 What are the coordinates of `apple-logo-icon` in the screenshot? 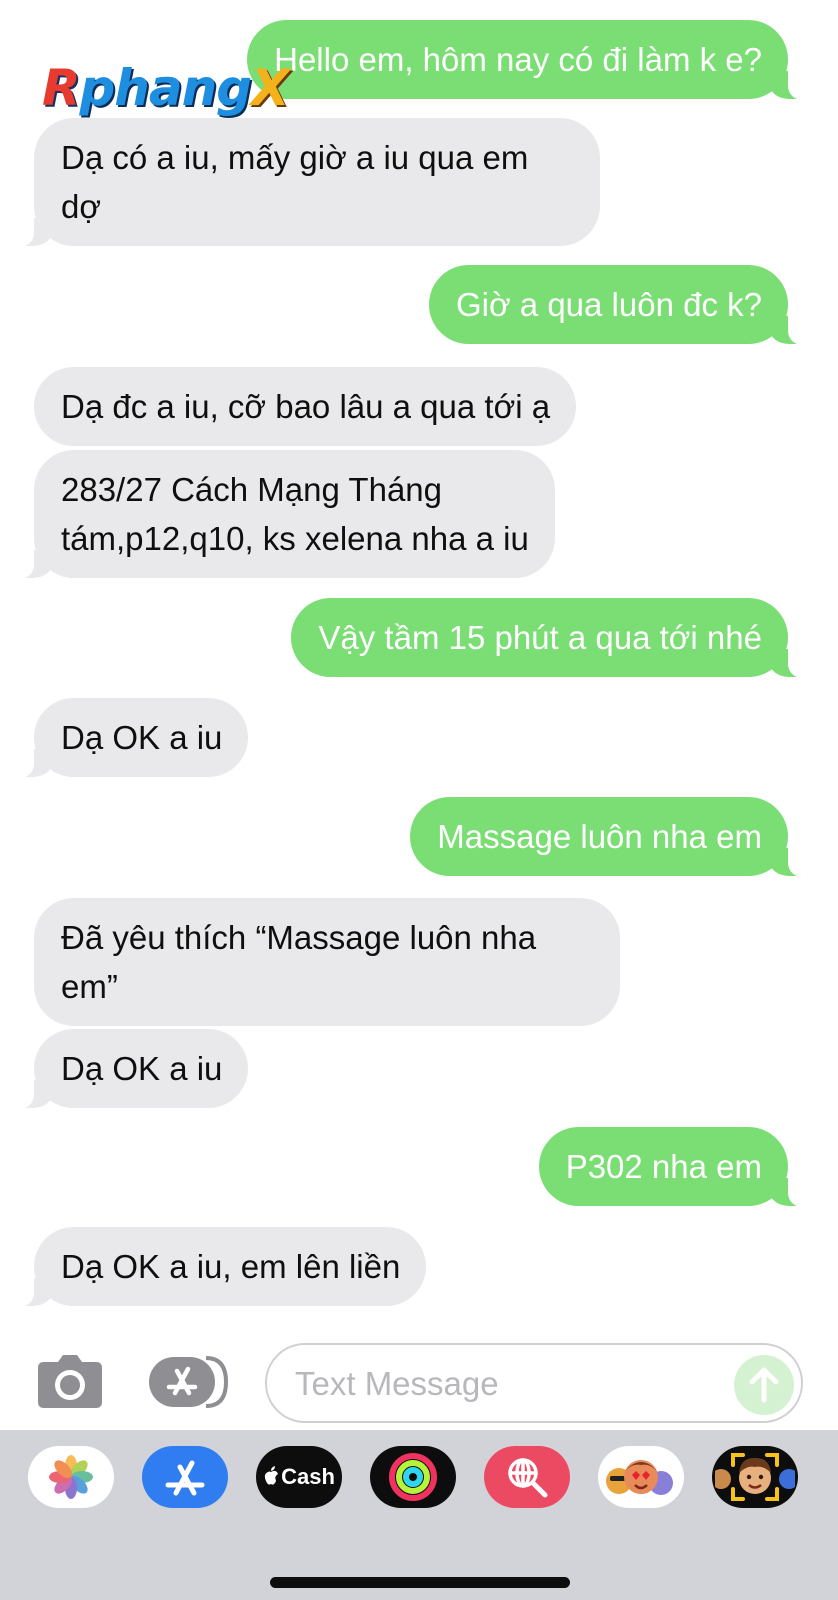 It's located at (271, 1475).